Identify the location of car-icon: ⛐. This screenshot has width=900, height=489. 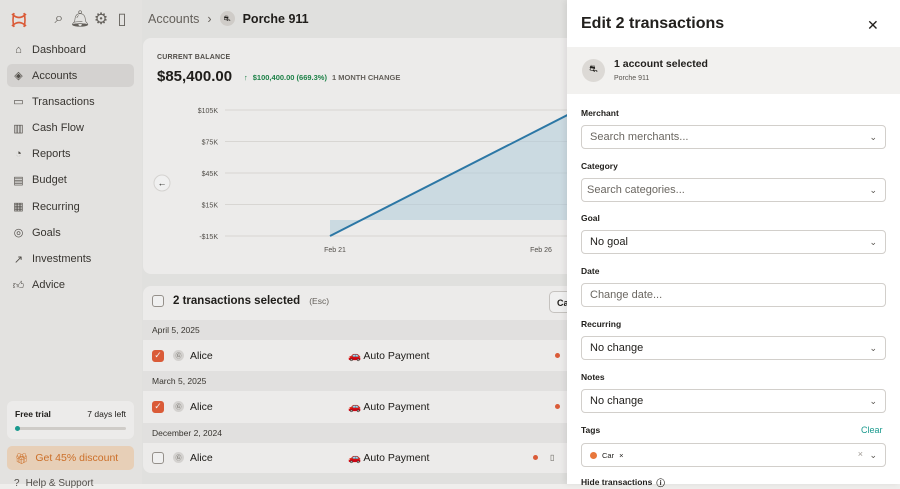
(593, 70).